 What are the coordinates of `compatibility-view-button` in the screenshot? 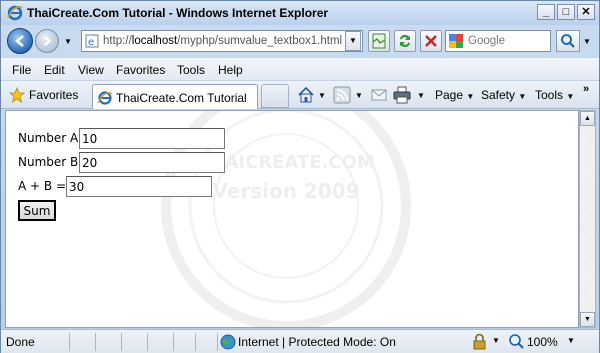 It's located at (379, 41).